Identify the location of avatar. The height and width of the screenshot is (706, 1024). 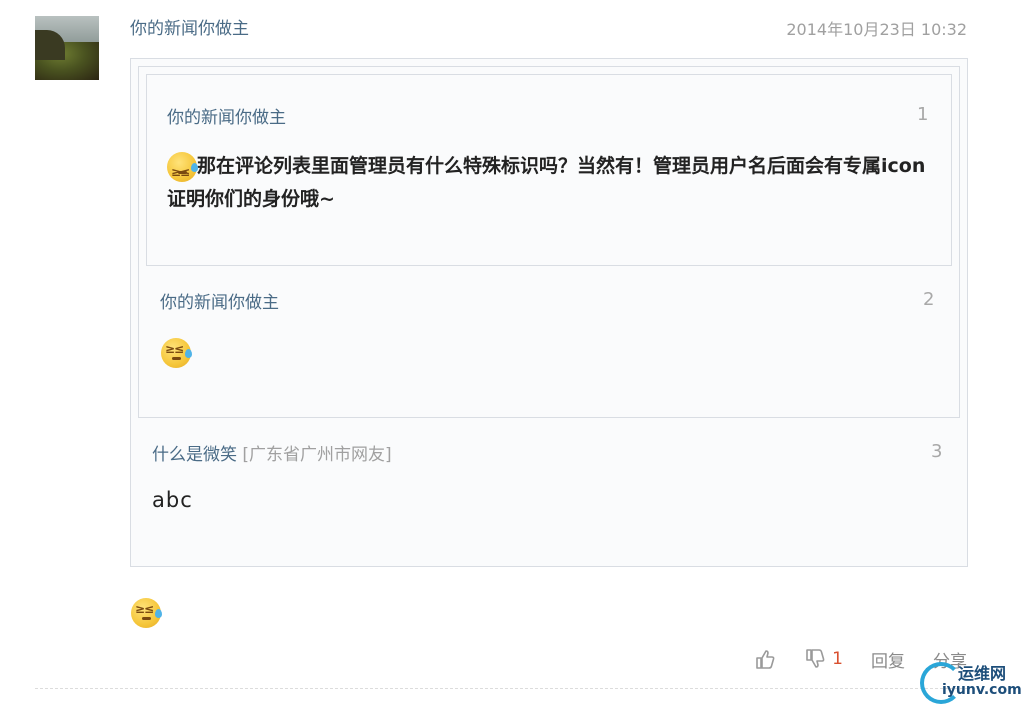
(67, 48).